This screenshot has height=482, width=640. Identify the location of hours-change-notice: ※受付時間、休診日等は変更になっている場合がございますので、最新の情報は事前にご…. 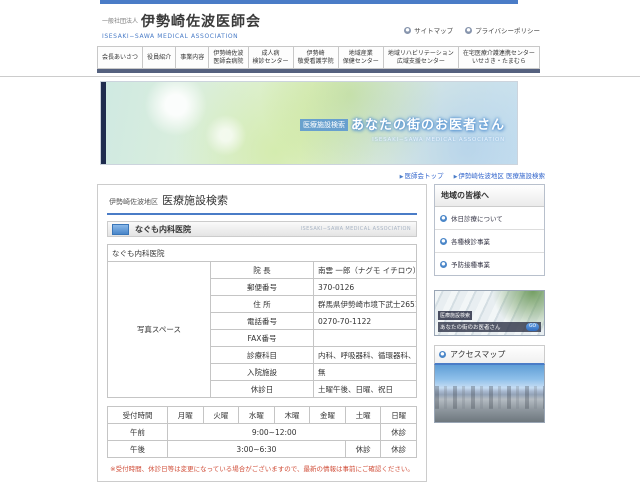
(262, 469).